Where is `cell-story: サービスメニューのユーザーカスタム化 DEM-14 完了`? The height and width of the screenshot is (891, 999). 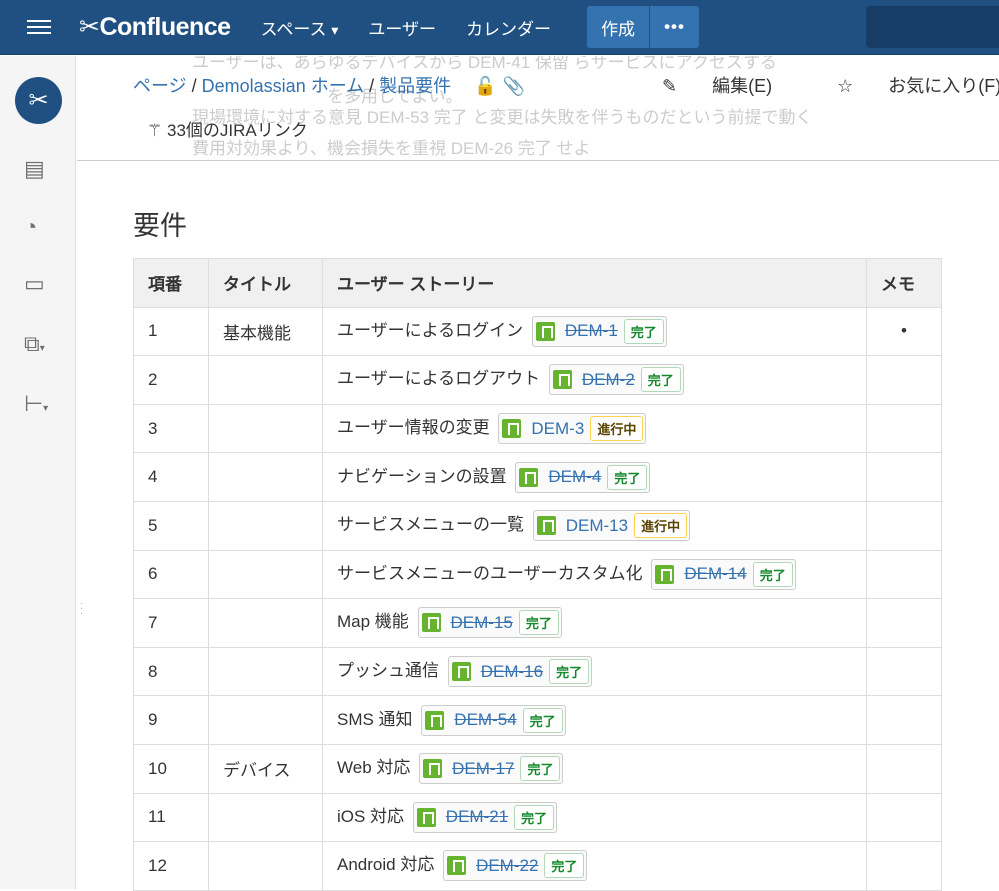
cell-story: サービスメニューのユーザーカスタム化 DEM-14 完了 is located at coordinates (594, 574).